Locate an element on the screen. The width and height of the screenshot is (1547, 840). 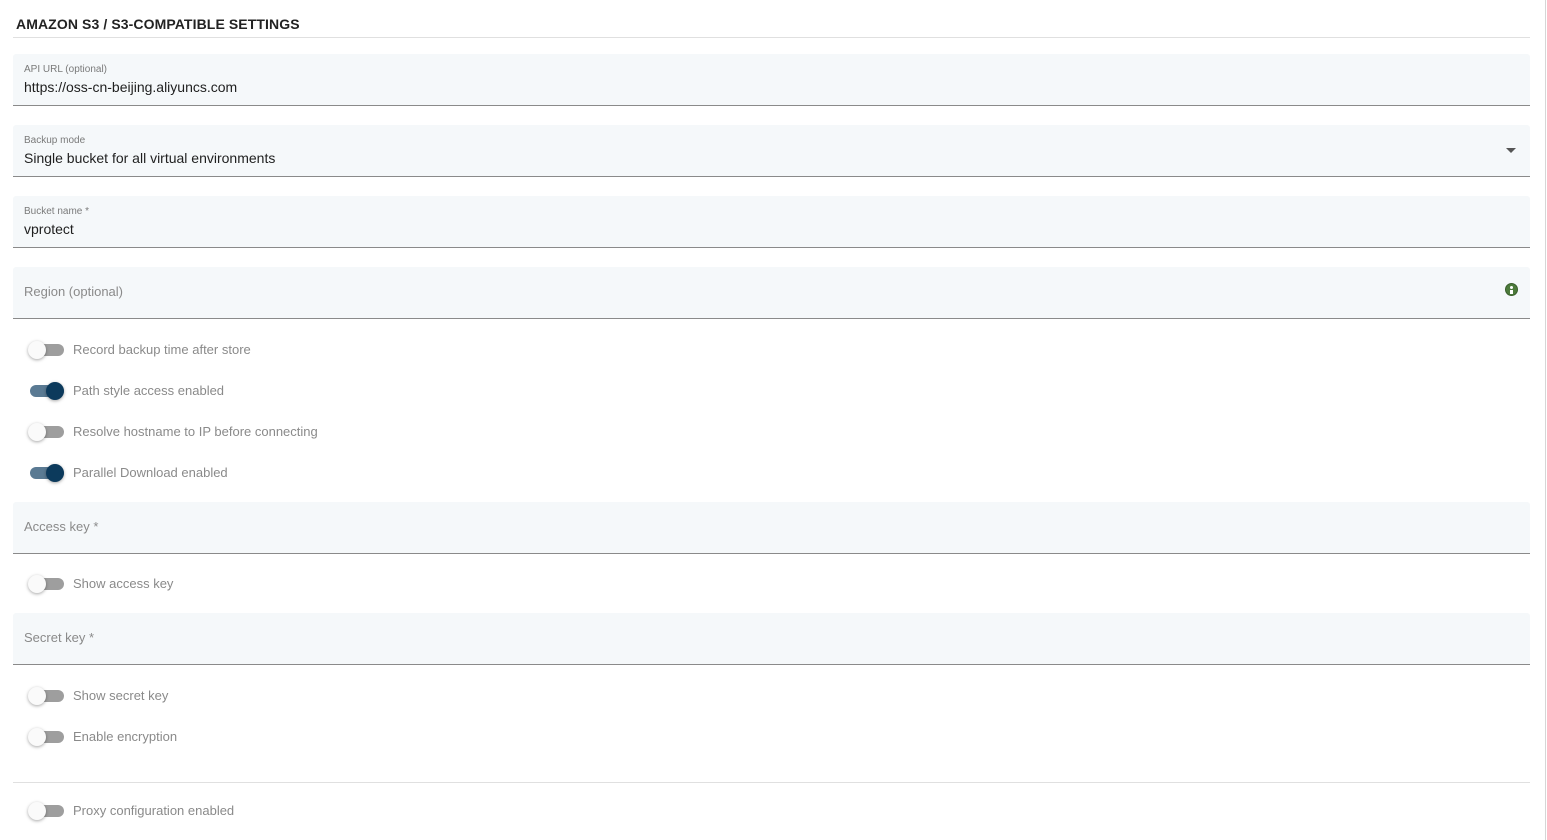
path-style-access-toggle is located at coordinates (46, 391).